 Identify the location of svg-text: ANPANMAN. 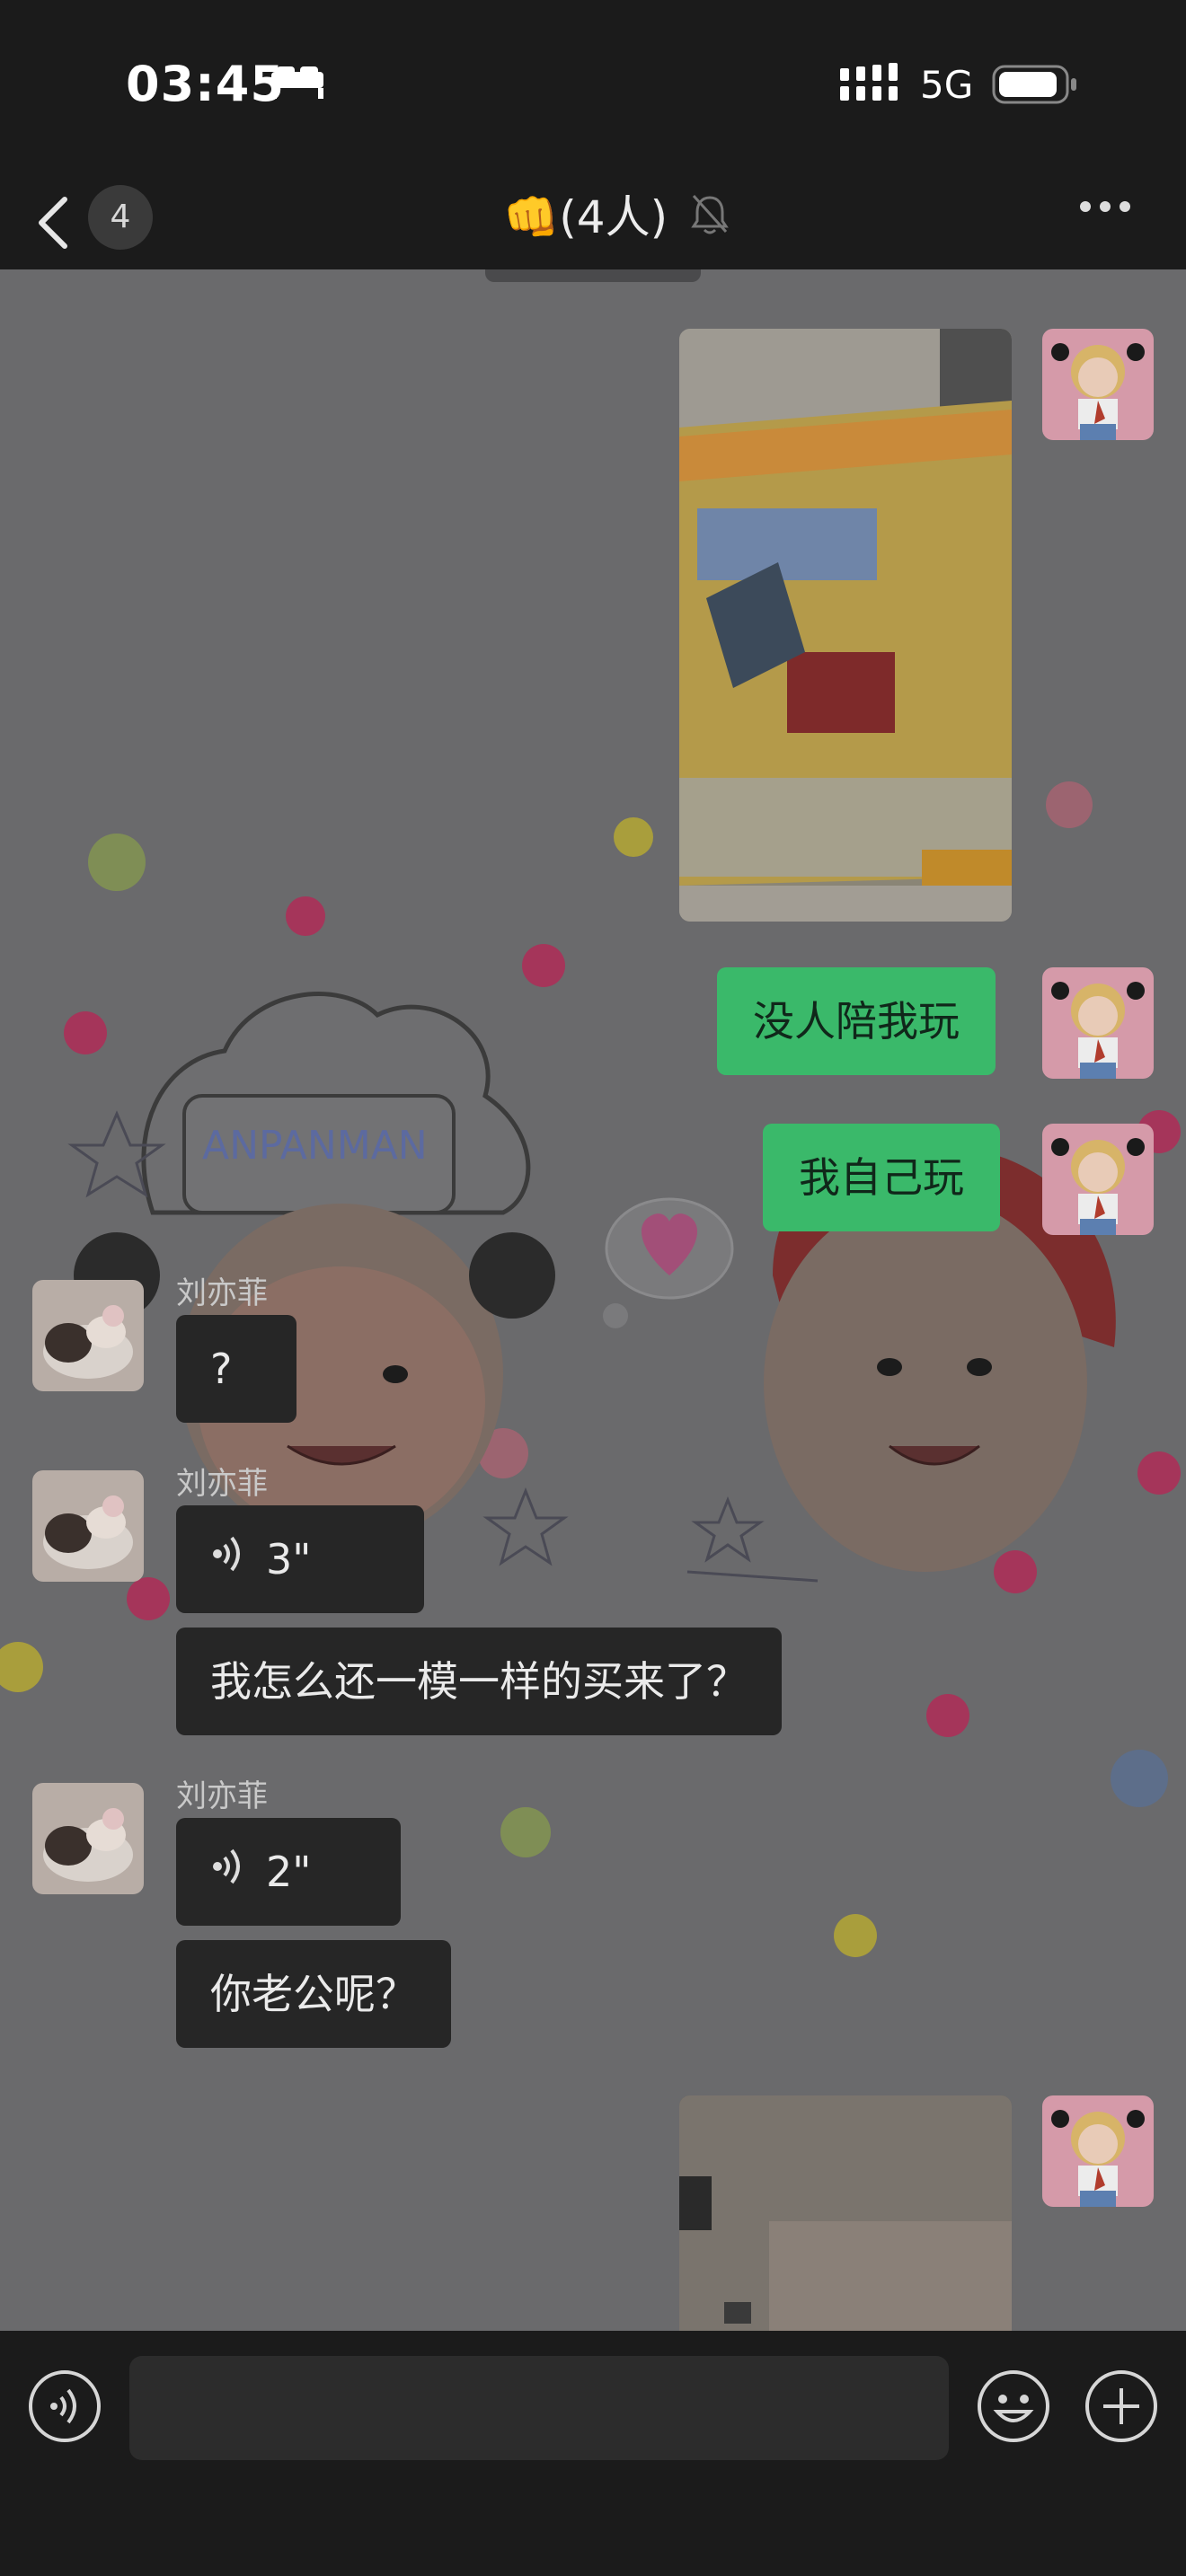
(315, 1146).